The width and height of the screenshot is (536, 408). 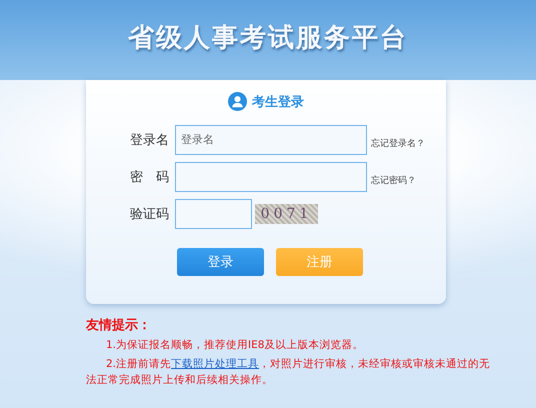 What do you see at coordinates (286, 214) in the screenshot?
I see `captcha-image: 0071` at bounding box center [286, 214].